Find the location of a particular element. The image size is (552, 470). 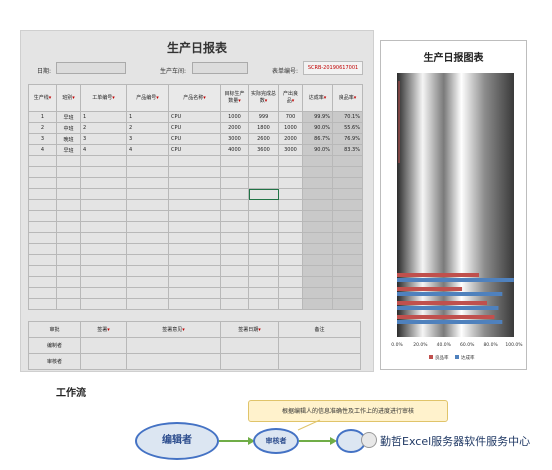

cell: 中班 is located at coordinates (68, 128).